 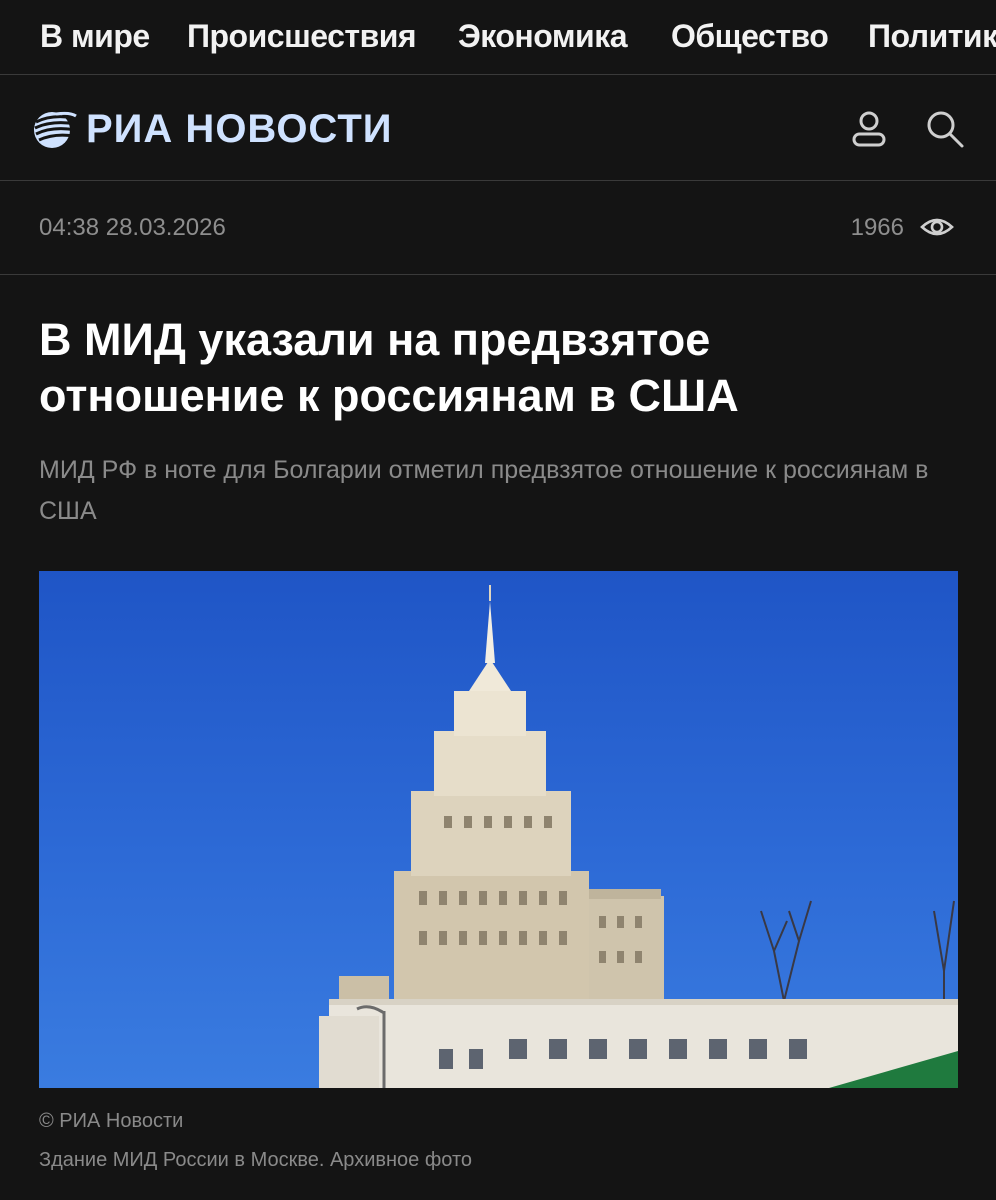 I want to click on site-logo: РИА НОВОСТИ, so click(x=211, y=129).